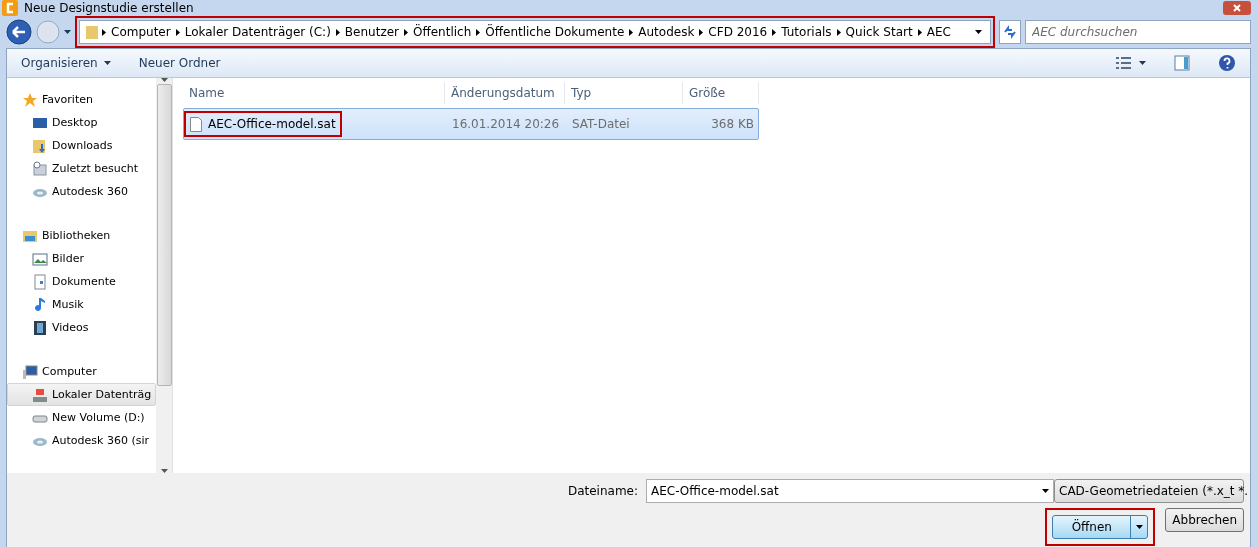 This screenshot has height=547, width=1257. I want to click on sidebar-item: Musik, so click(81, 304).